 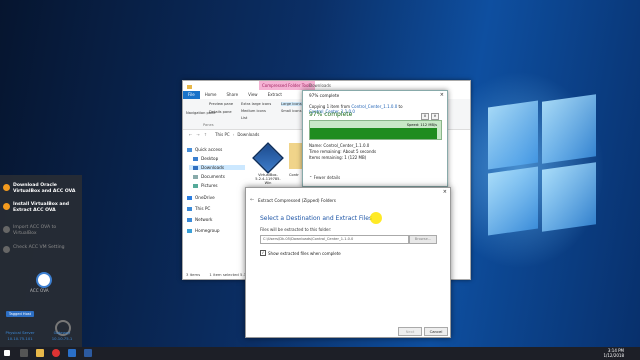 I want to click on nav-downloads: Downloads, so click(x=217, y=167).